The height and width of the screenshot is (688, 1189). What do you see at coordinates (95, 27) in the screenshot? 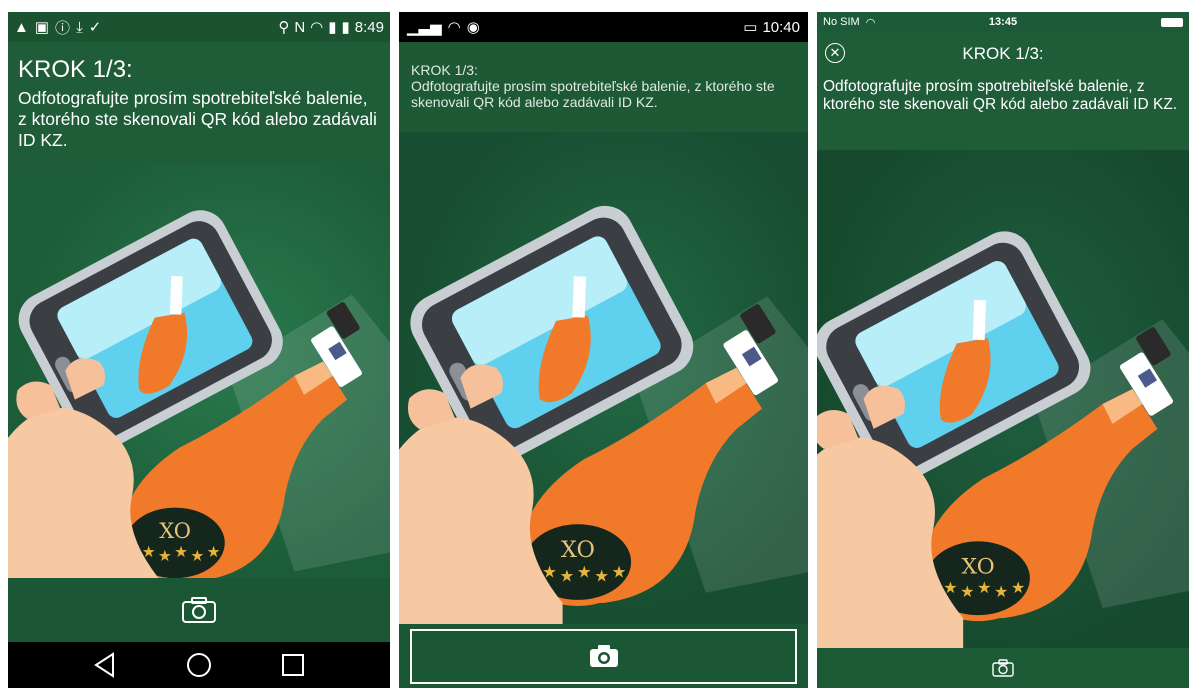
I see `check-icon: ✓` at bounding box center [95, 27].